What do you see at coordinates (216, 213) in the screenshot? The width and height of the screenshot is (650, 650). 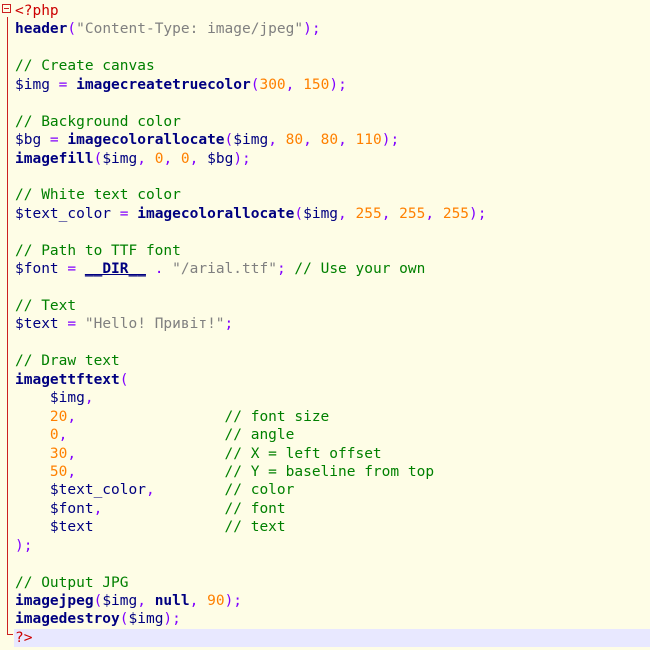 I see `code-token-fn: imagecolorallocate` at bounding box center [216, 213].